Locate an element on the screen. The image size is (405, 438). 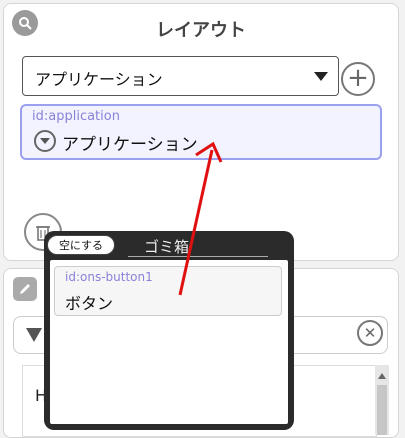
drag-arrow-annotation is located at coordinates (200, 218).